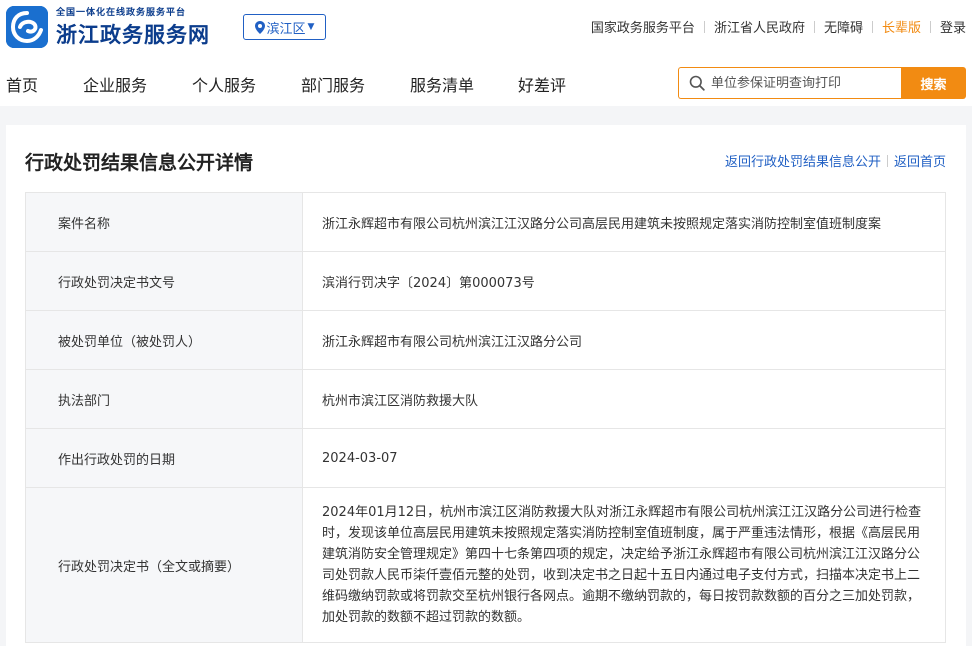  I want to click on field-label: 行政处罚决定书文号, so click(164, 281).